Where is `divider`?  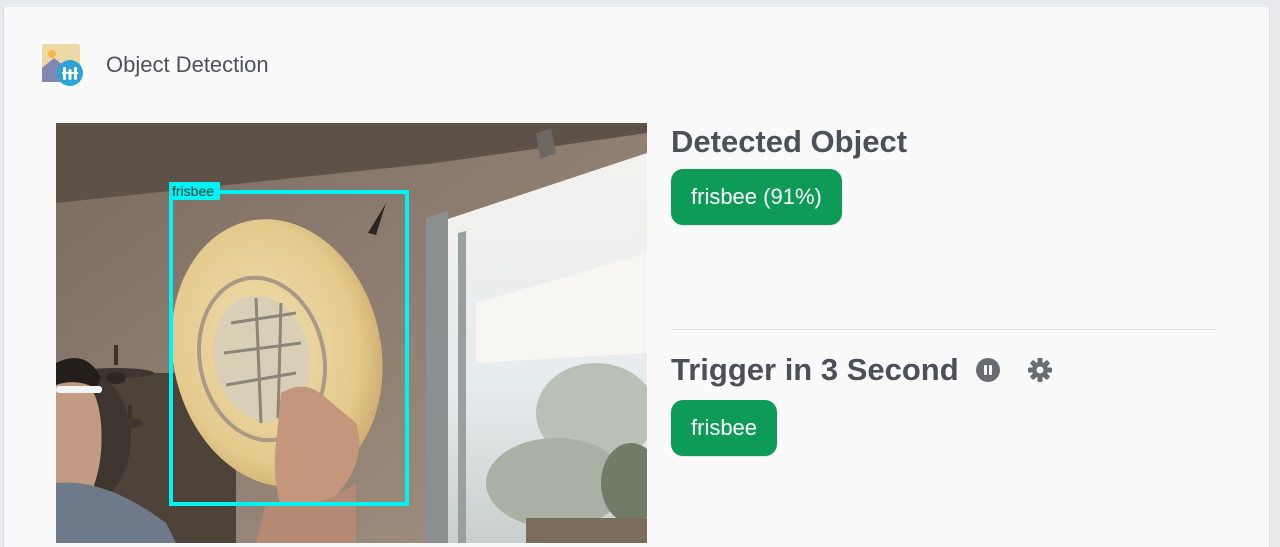
divider is located at coordinates (944, 329).